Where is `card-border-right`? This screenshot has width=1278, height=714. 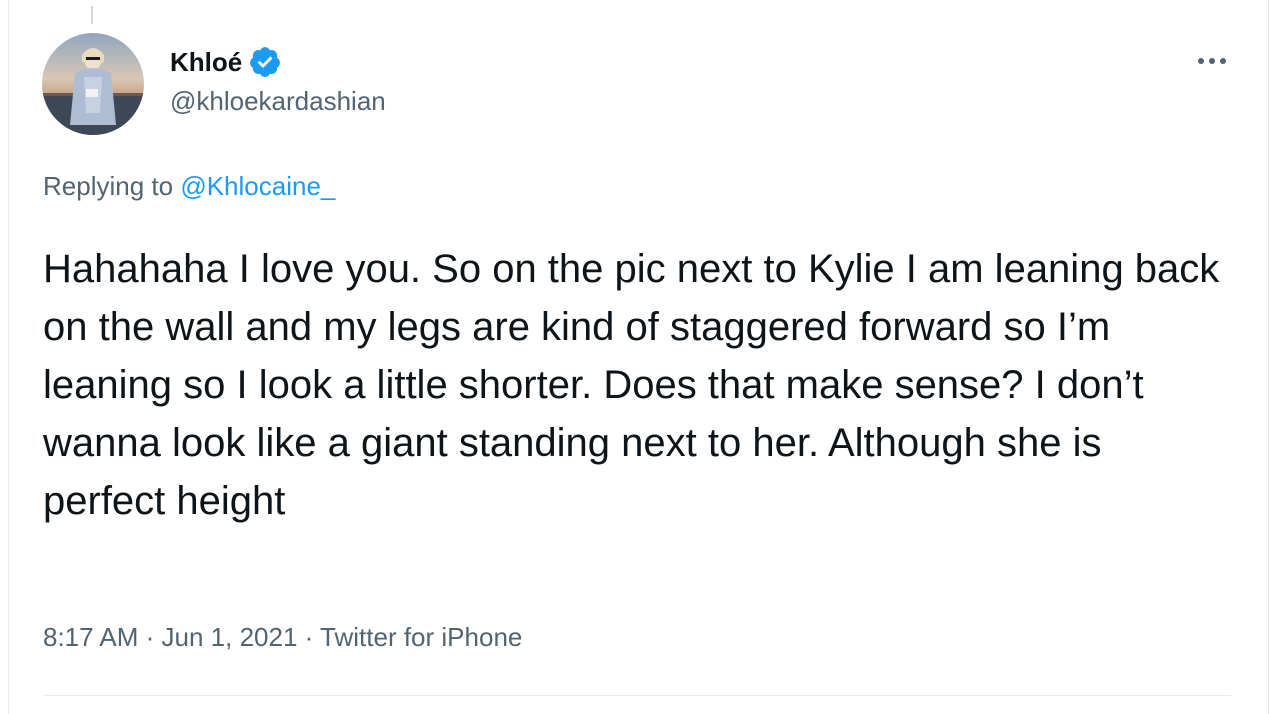 card-border-right is located at coordinates (1268, 357).